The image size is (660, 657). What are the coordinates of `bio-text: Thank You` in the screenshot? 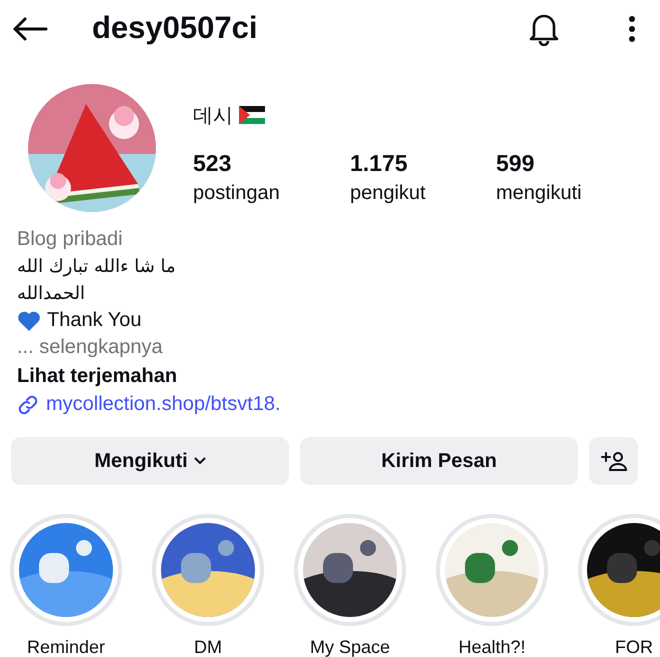 It's located at (94, 320).